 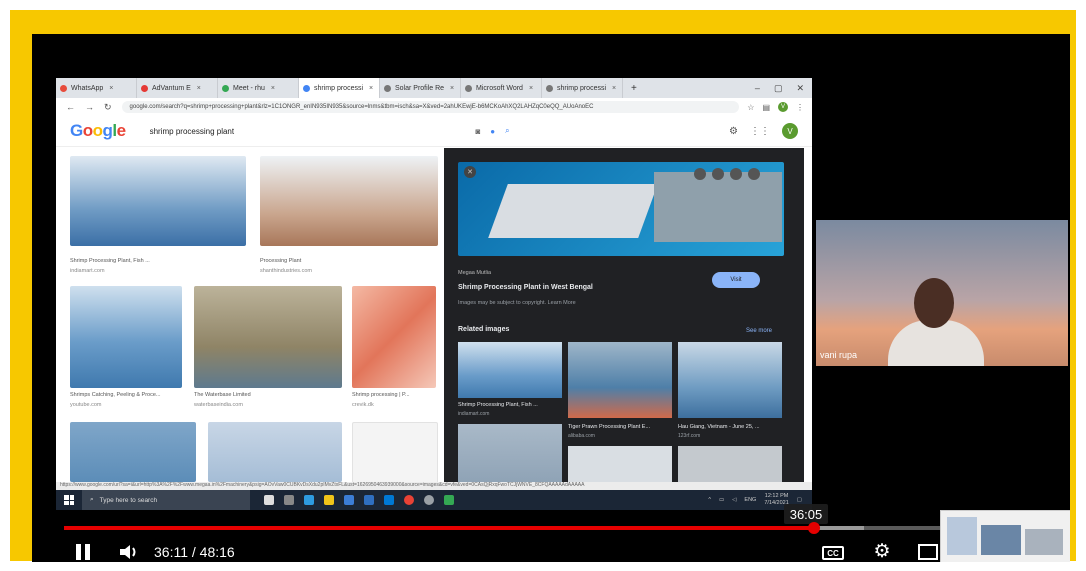 What do you see at coordinates (750, 500) in the screenshot?
I see `language-indicator: ENG` at bounding box center [750, 500].